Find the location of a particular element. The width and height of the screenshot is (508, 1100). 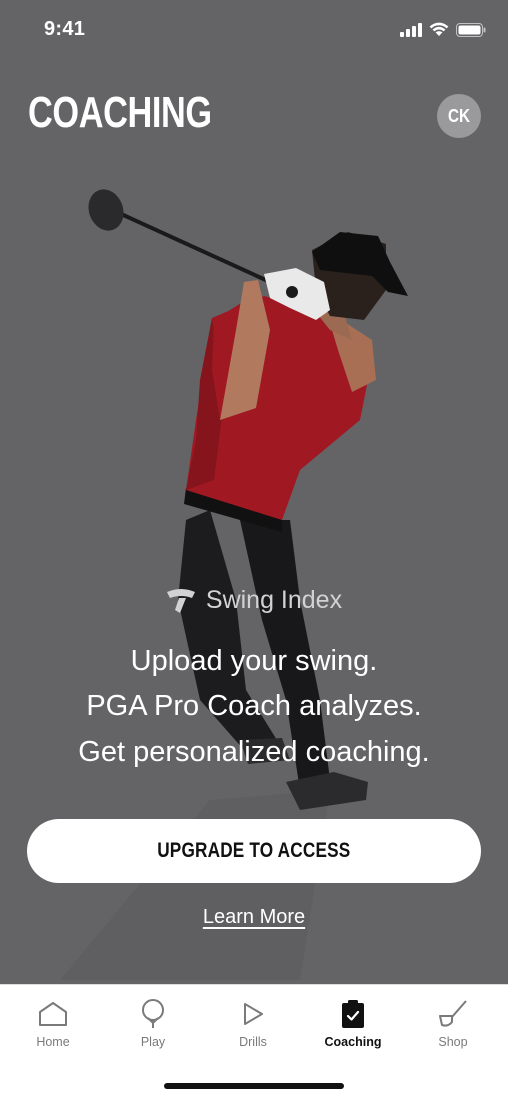

clipboard-check-icon is located at coordinates (353, 1014).